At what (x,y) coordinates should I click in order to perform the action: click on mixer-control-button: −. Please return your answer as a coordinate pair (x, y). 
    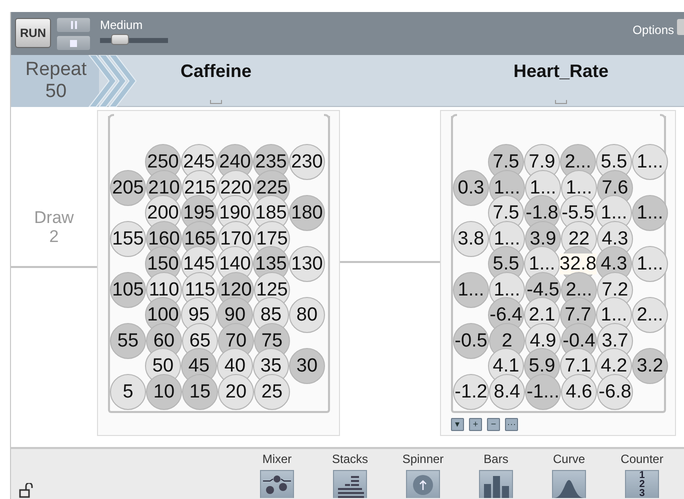
    Looking at the image, I should click on (493, 424).